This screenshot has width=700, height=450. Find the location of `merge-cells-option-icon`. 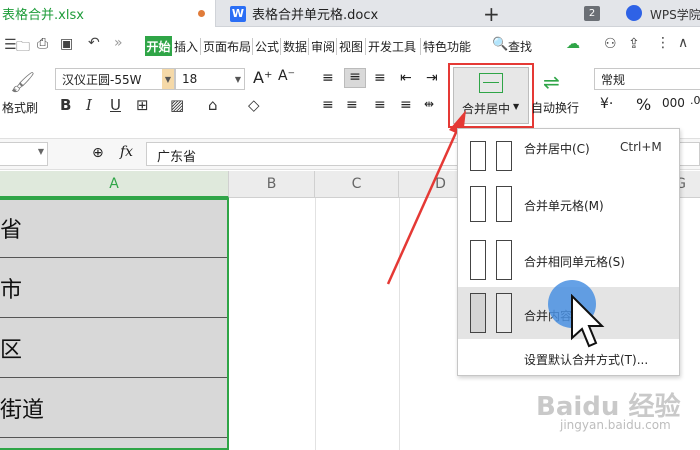

merge-cells-option-icon is located at coordinates (478, 204).